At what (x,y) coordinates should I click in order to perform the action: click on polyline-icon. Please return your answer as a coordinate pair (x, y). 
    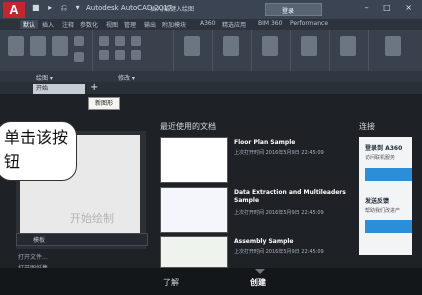
    Looking at the image, I should click on (38, 46).